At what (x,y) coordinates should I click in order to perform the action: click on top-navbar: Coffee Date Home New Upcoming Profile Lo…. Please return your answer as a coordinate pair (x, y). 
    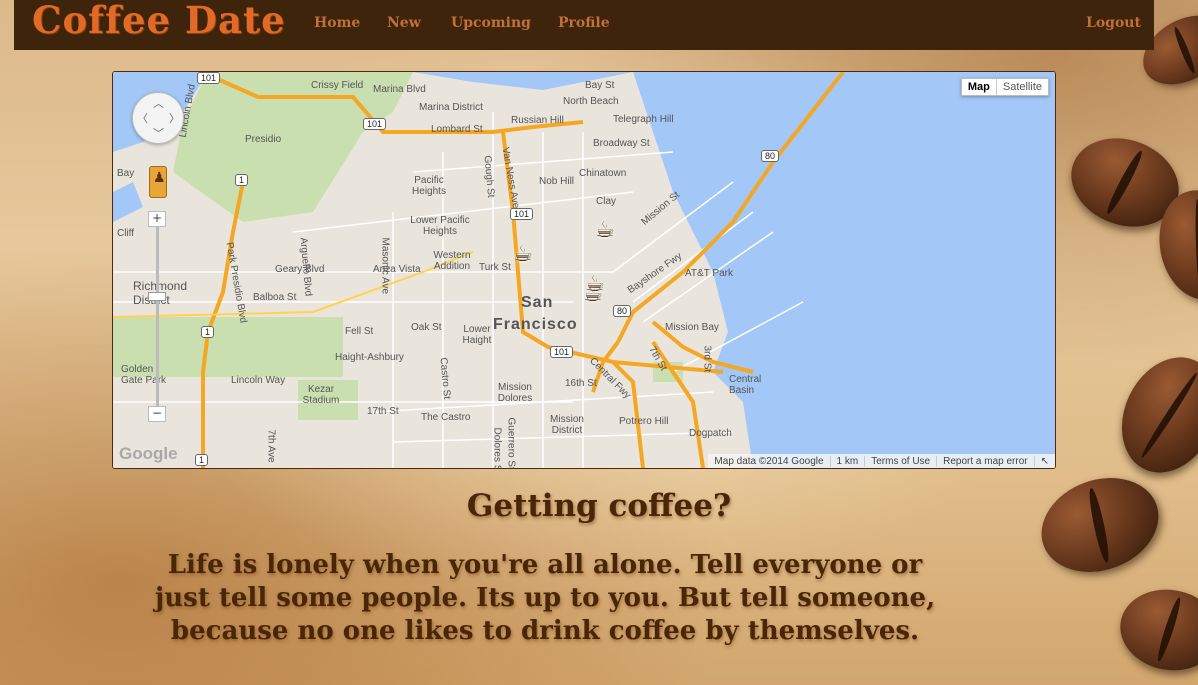
    Looking at the image, I should click on (584, 25).